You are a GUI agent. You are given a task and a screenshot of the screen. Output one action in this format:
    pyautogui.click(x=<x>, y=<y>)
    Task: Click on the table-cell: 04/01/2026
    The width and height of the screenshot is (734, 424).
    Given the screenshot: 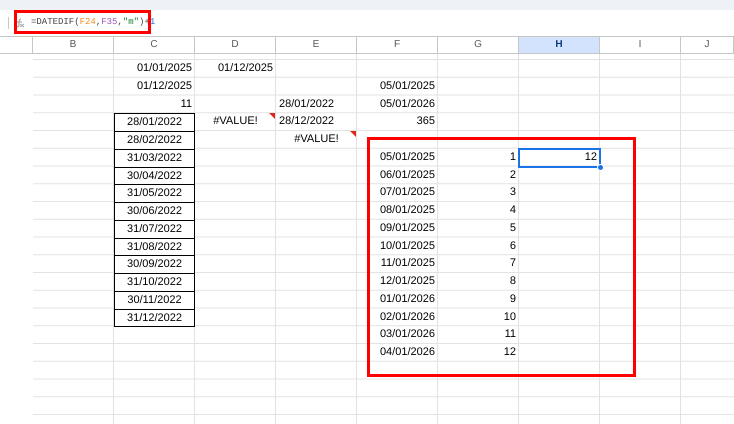 What is the action you would take?
    pyautogui.click(x=397, y=353)
    